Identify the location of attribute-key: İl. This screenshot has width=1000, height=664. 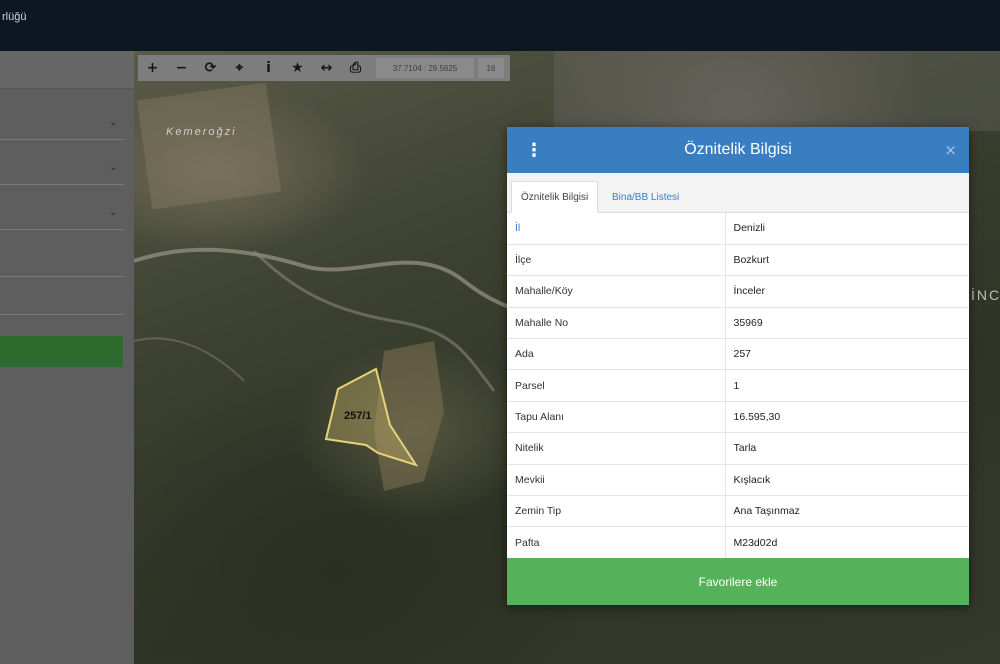
(616, 229).